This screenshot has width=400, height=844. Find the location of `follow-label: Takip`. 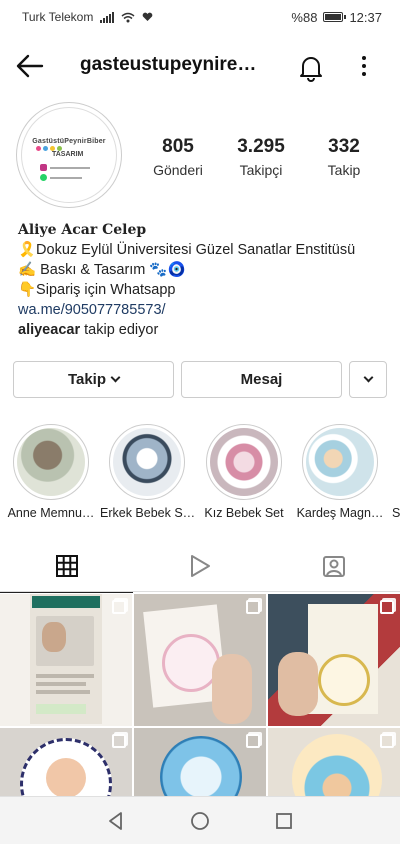

follow-label: Takip is located at coordinates (87, 379).